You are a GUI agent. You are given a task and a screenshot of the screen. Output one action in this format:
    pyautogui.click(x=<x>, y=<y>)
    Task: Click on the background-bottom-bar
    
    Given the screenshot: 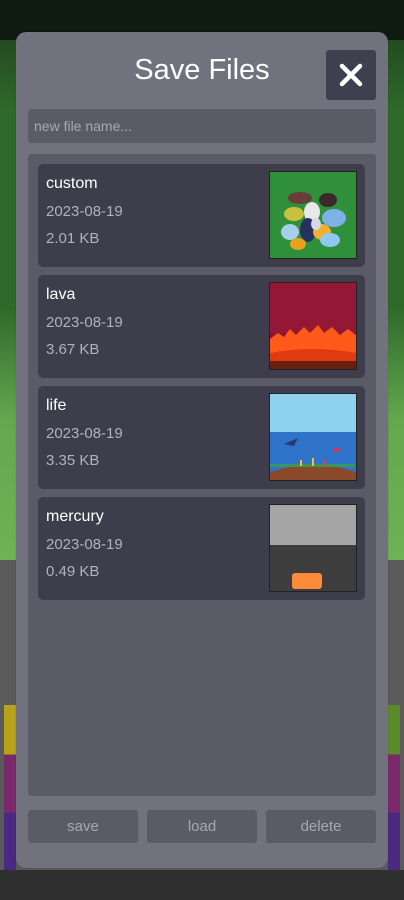 What is the action you would take?
    pyautogui.click(x=202, y=885)
    